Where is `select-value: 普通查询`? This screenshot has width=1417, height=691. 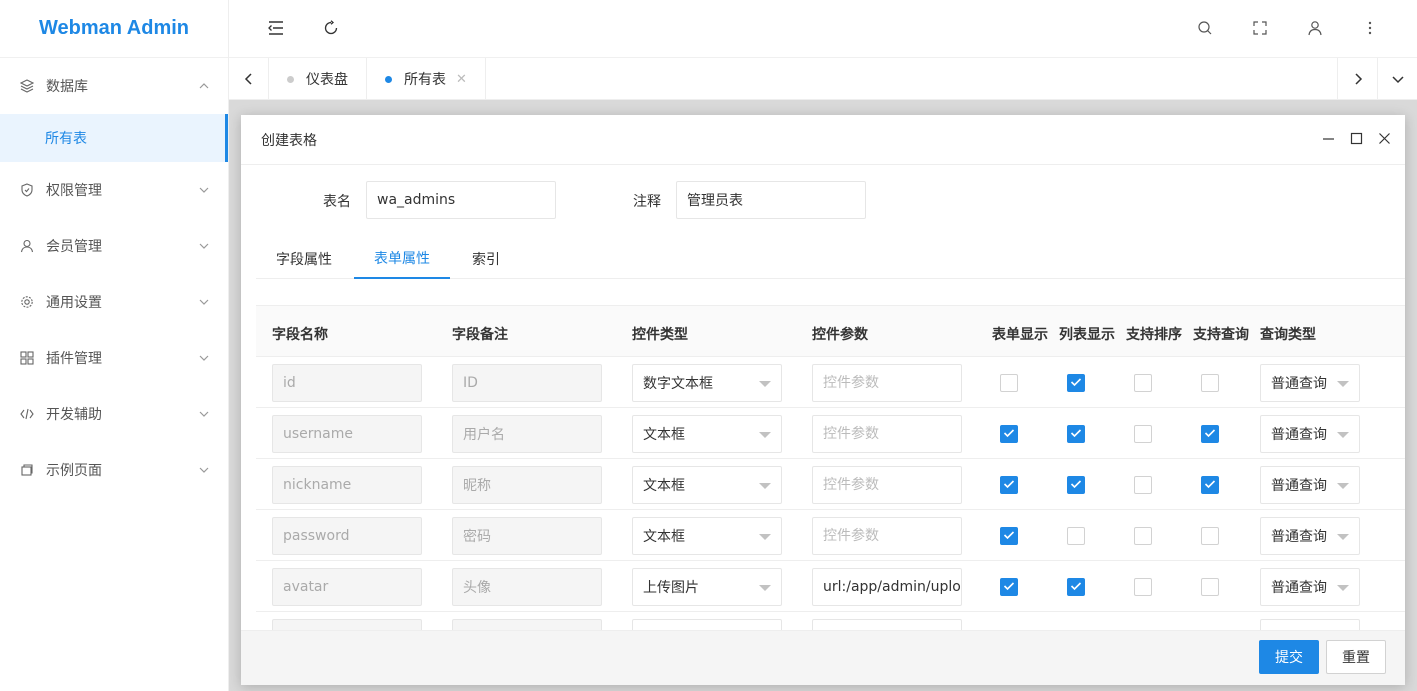 select-value: 普通查询 is located at coordinates (1299, 537).